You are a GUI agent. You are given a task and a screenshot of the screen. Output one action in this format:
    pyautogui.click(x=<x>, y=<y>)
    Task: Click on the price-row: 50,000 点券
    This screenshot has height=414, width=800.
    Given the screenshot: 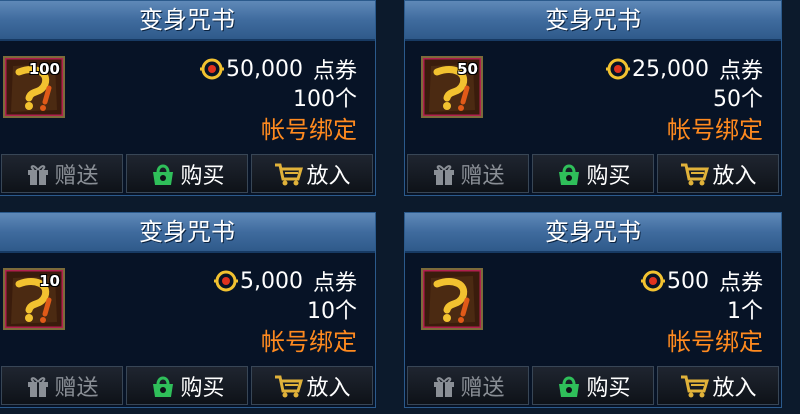 What is the action you would take?
    pyautogui.click(x=278, y=69)
    